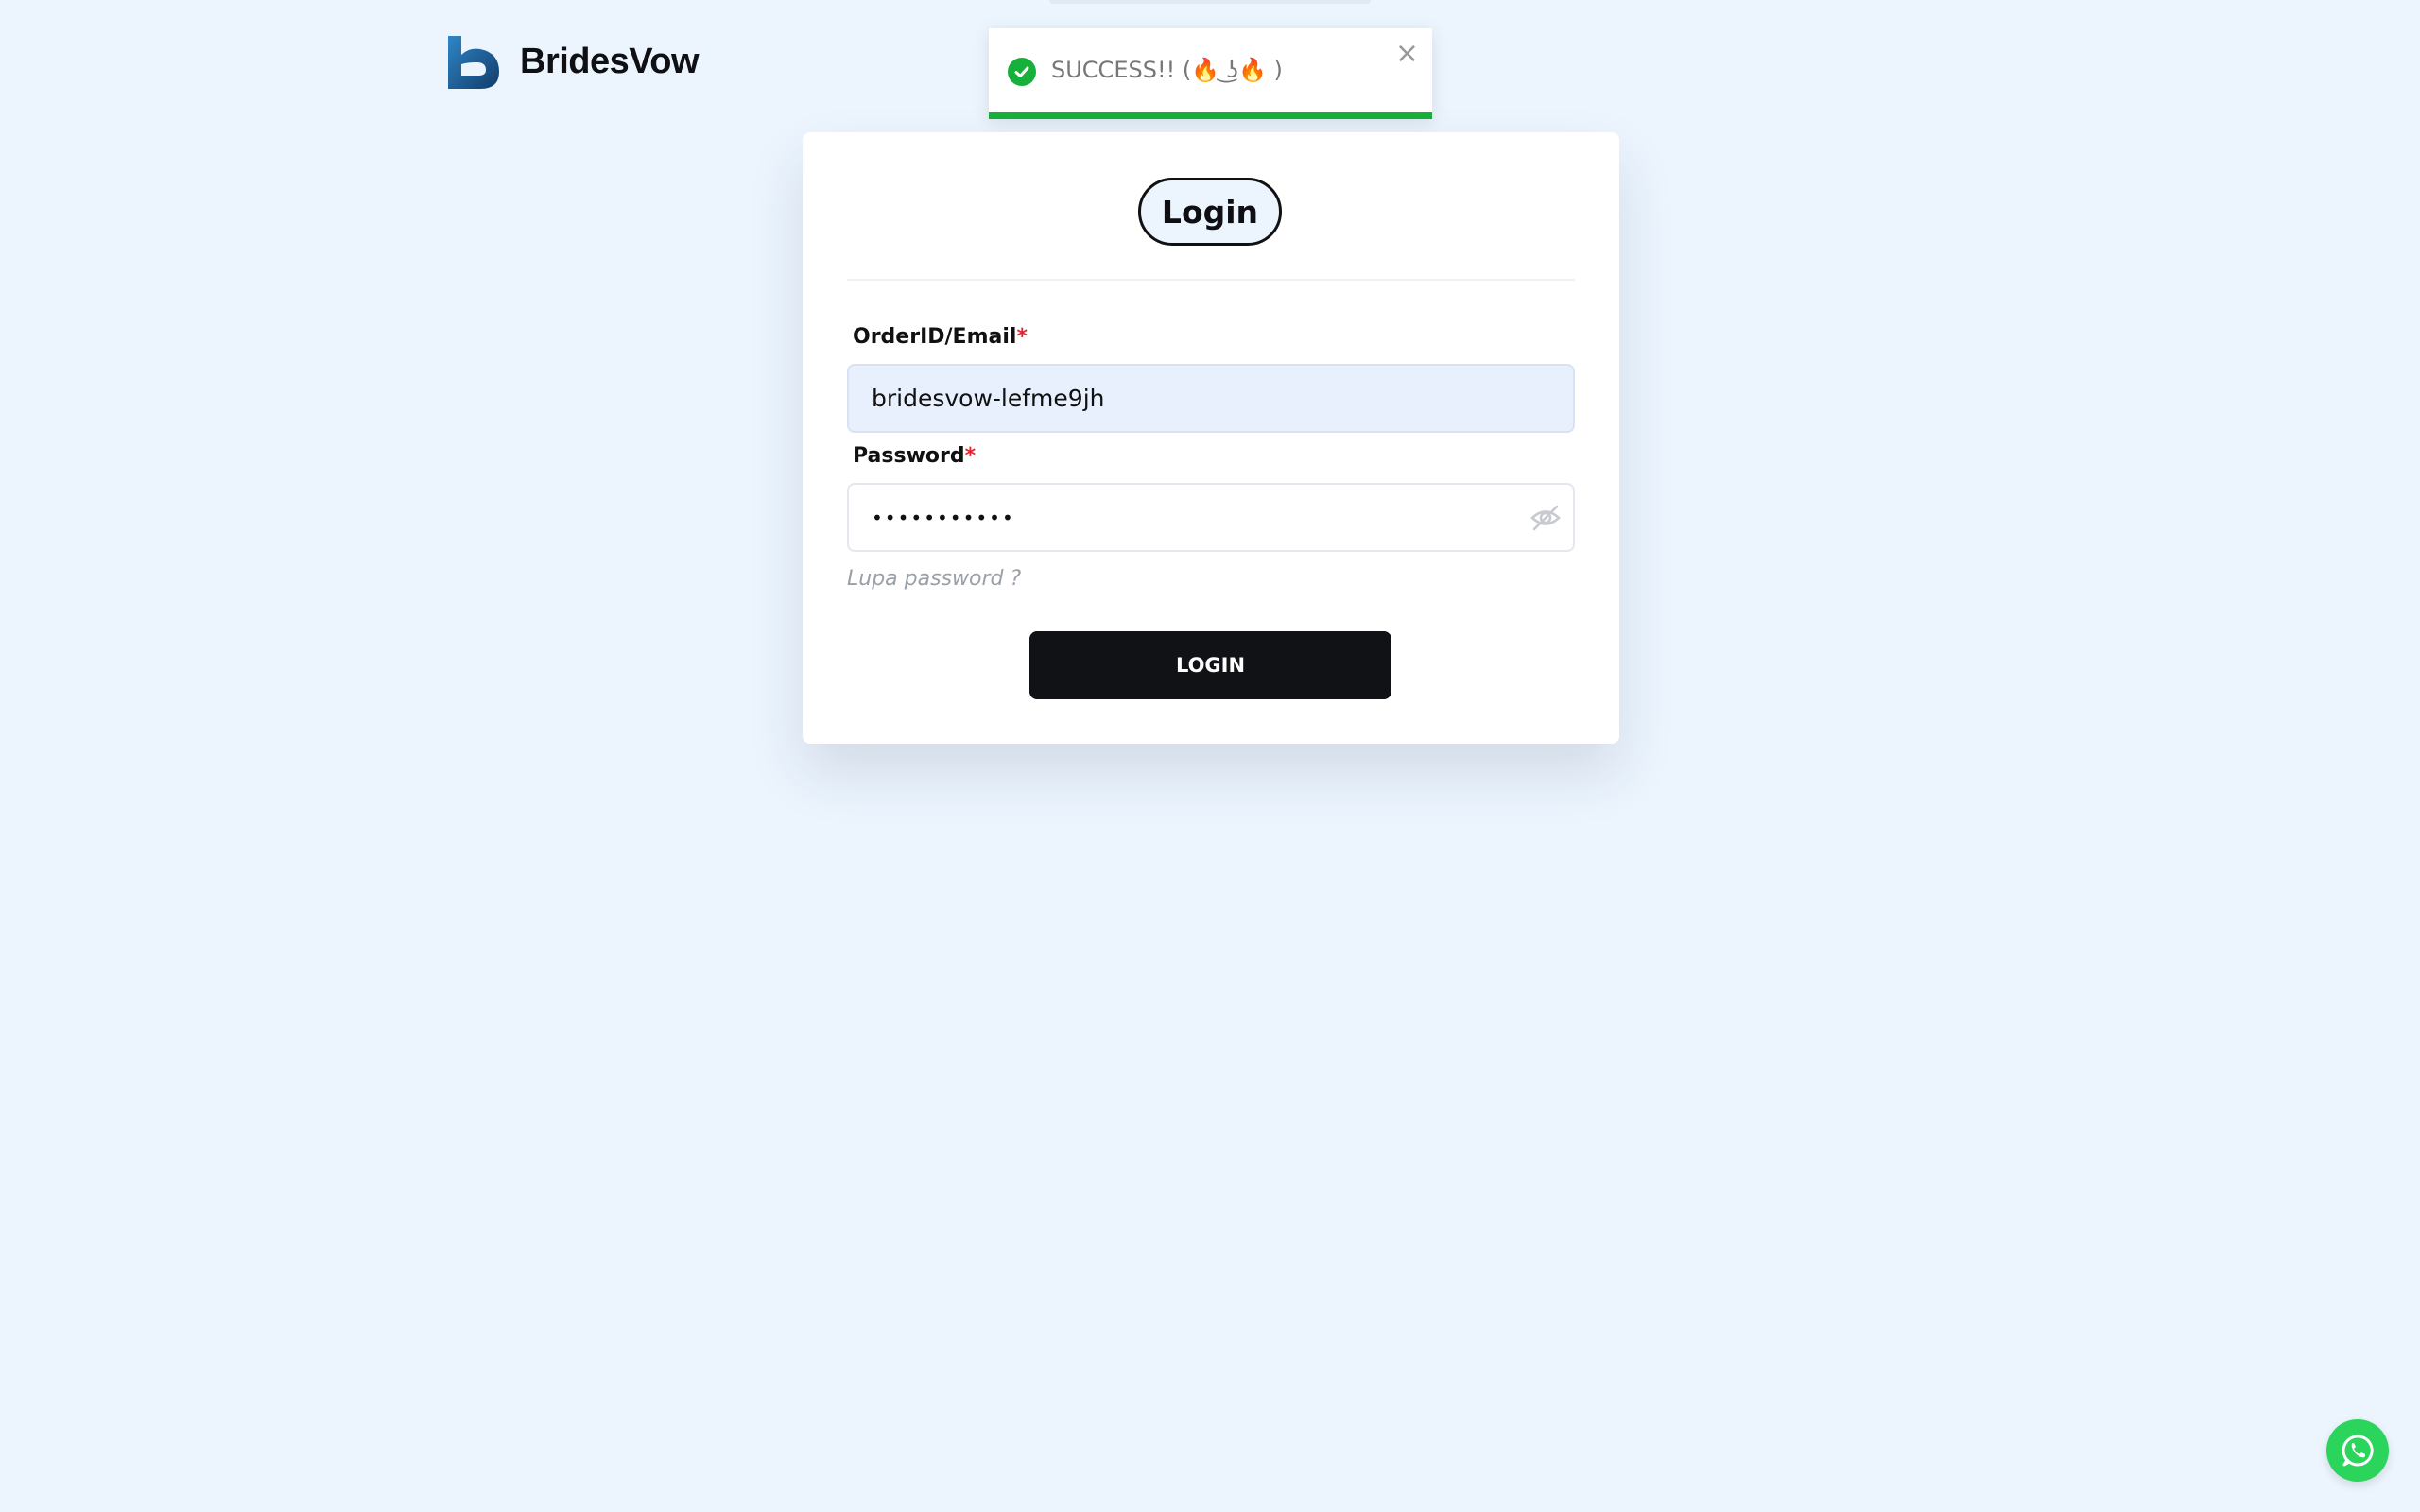 The image size is (2420, 1512). What do you see at coordinates (1210, 665) in the screenshot?
I see `login-button: LOGIN` at bounding box center [1210, 665].